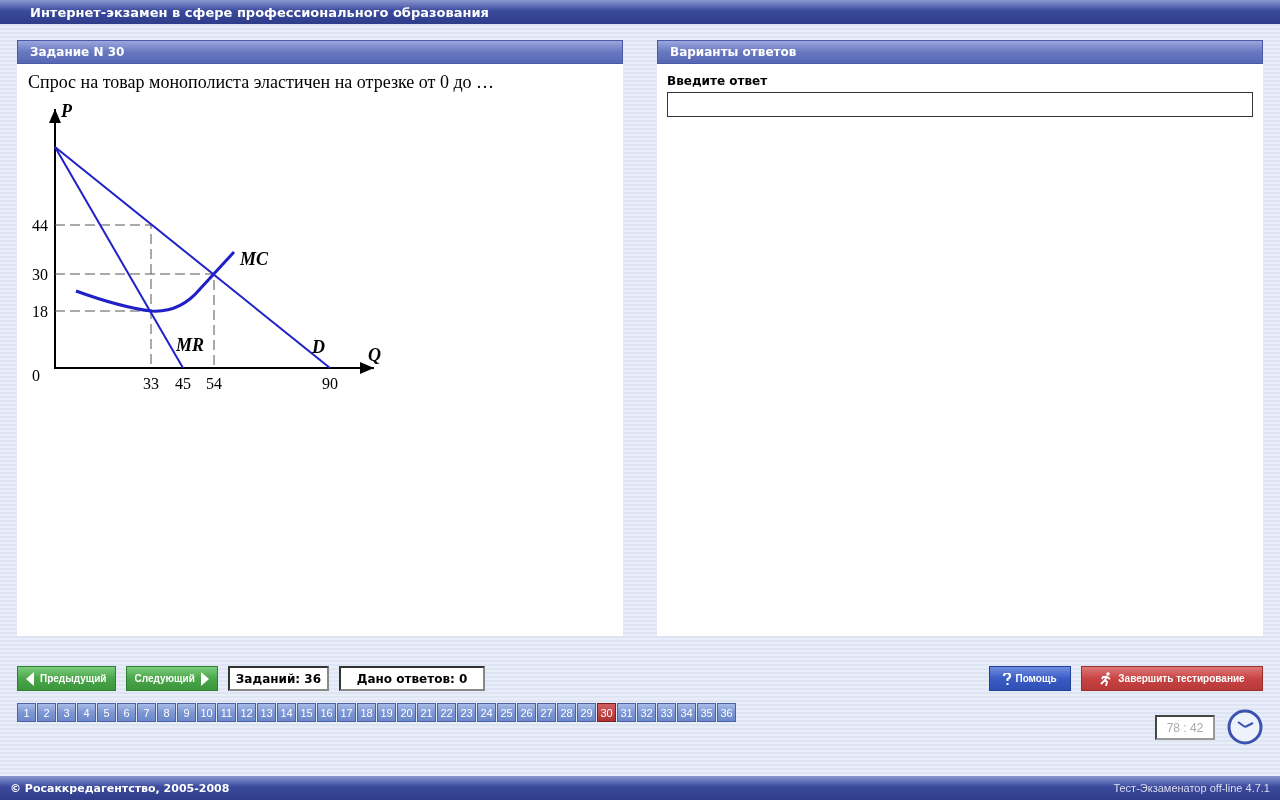 The width and height of the screenshot is (1280, 800). Describe the element at coordinates (346, 712) in the screenshot. I see `page-button: 17` at that location.